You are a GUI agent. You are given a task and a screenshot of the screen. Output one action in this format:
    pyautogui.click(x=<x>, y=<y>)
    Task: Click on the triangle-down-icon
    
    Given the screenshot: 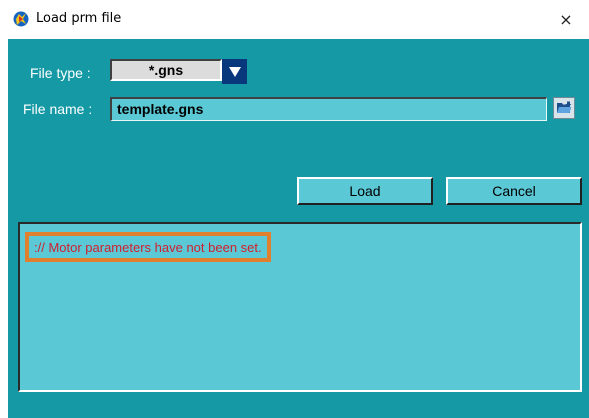 What is the action you would take?
    pyautogui.click(x=234, y=71)
    